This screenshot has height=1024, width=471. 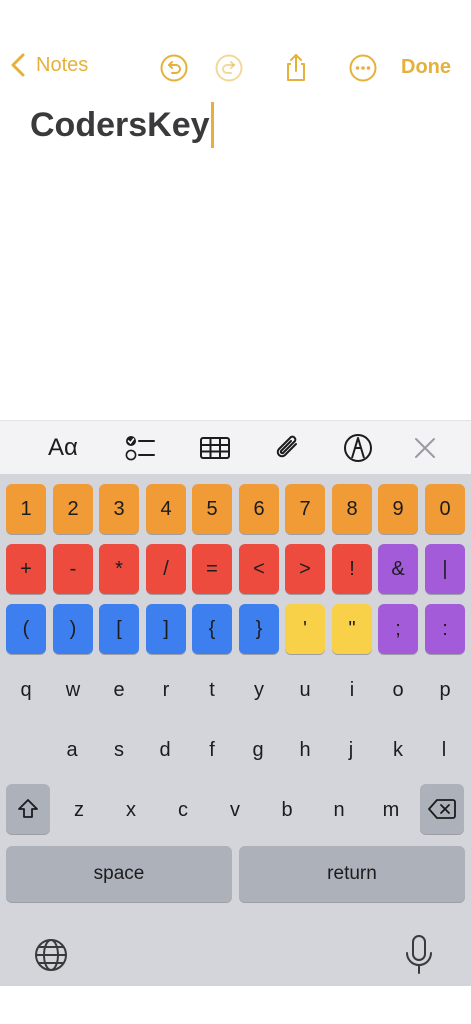 What do you see at coordinates (305, 690) in the screenshot?
I see `key-u: u` at bounding box center [305, 690].